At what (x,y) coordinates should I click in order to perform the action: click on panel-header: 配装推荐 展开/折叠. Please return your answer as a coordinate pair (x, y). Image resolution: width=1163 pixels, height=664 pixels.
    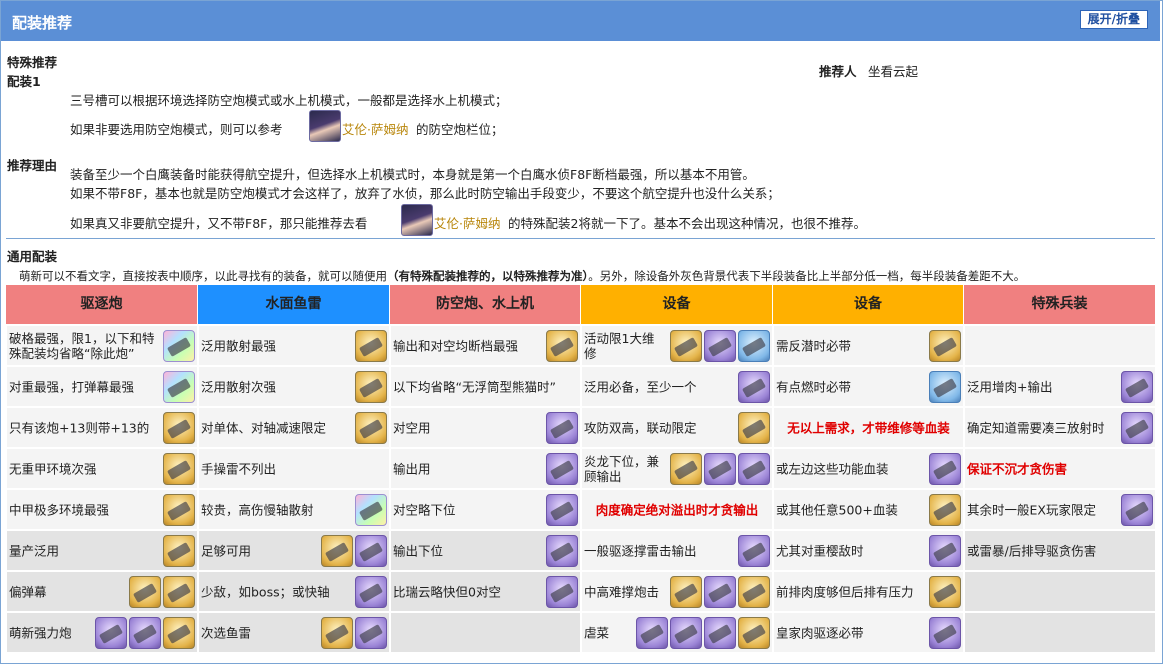
    Looking at the image, I should click on (580, 21).